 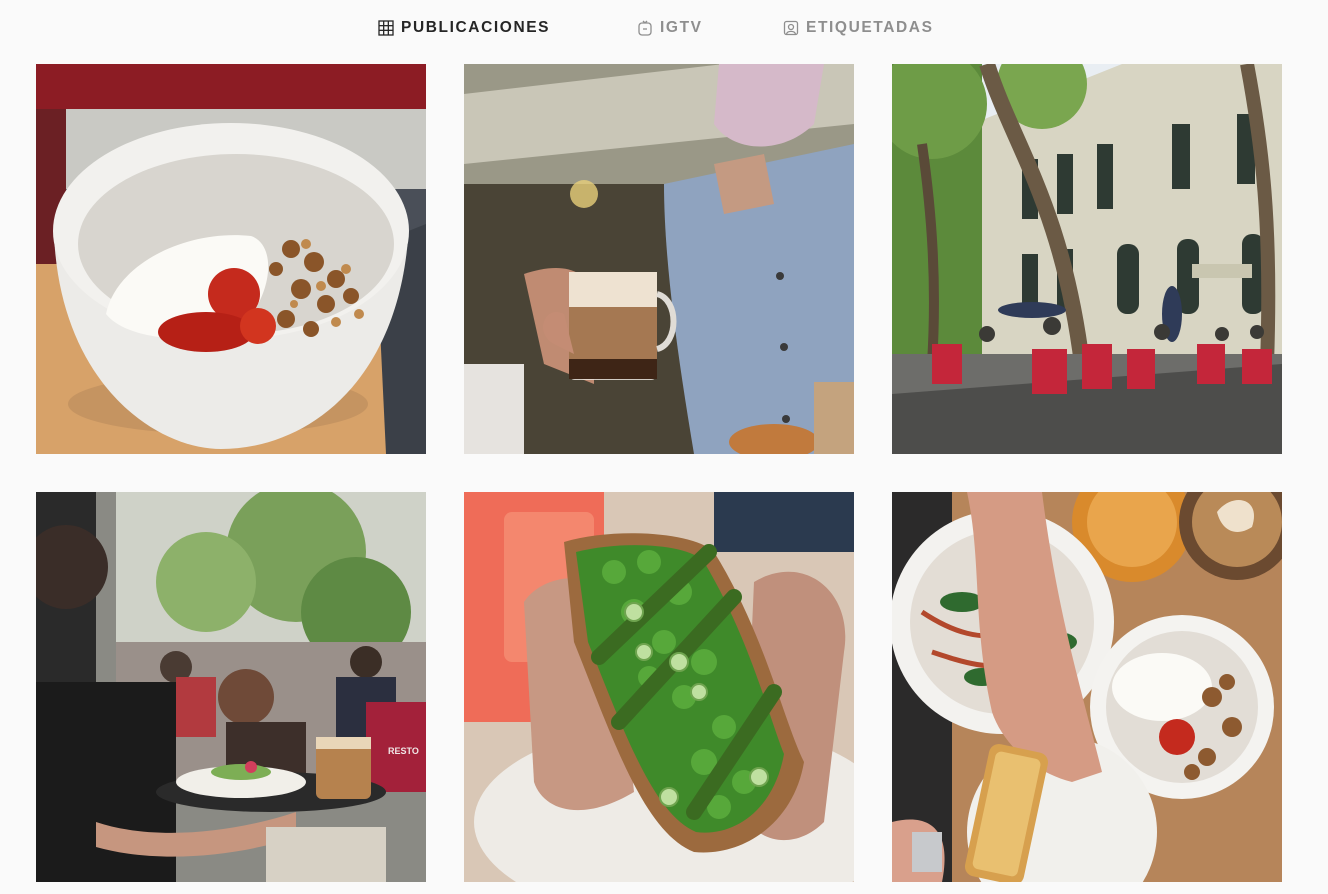 I want to click on restaurant-terrace-exterior-photo, so click(x=1087, y=259).